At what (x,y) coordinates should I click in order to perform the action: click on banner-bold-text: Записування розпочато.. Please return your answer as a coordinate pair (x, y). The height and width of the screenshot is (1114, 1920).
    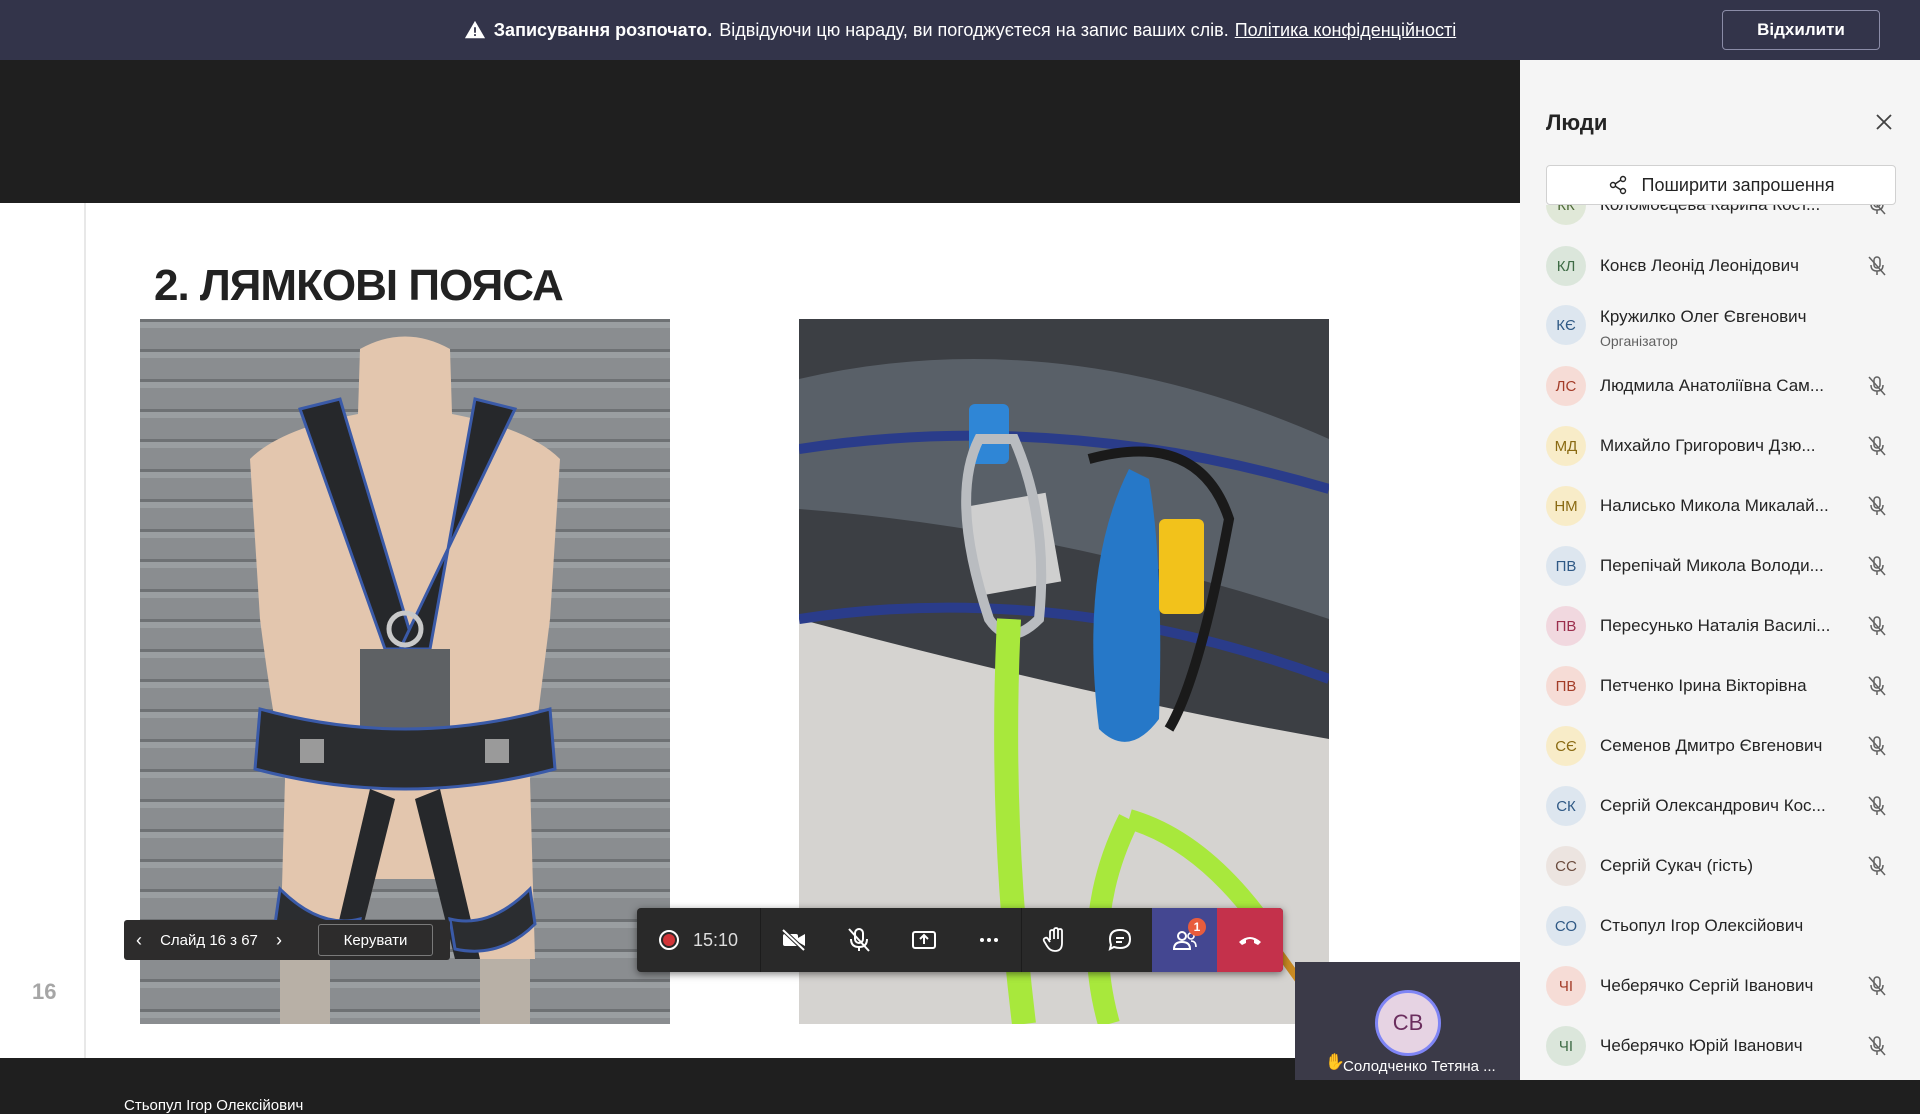
    Looking at the image, I should click on (603, 29).